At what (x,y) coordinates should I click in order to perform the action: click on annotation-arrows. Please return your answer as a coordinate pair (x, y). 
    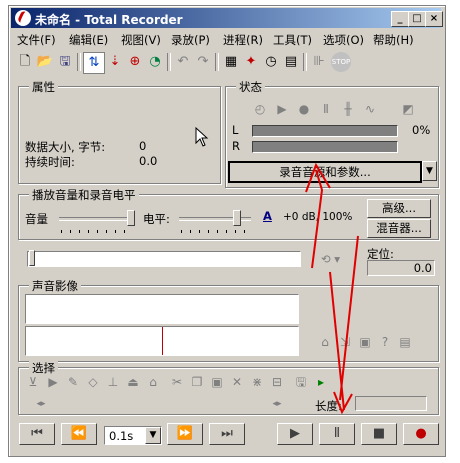
    Looking at the image, I should click on (332, 288).